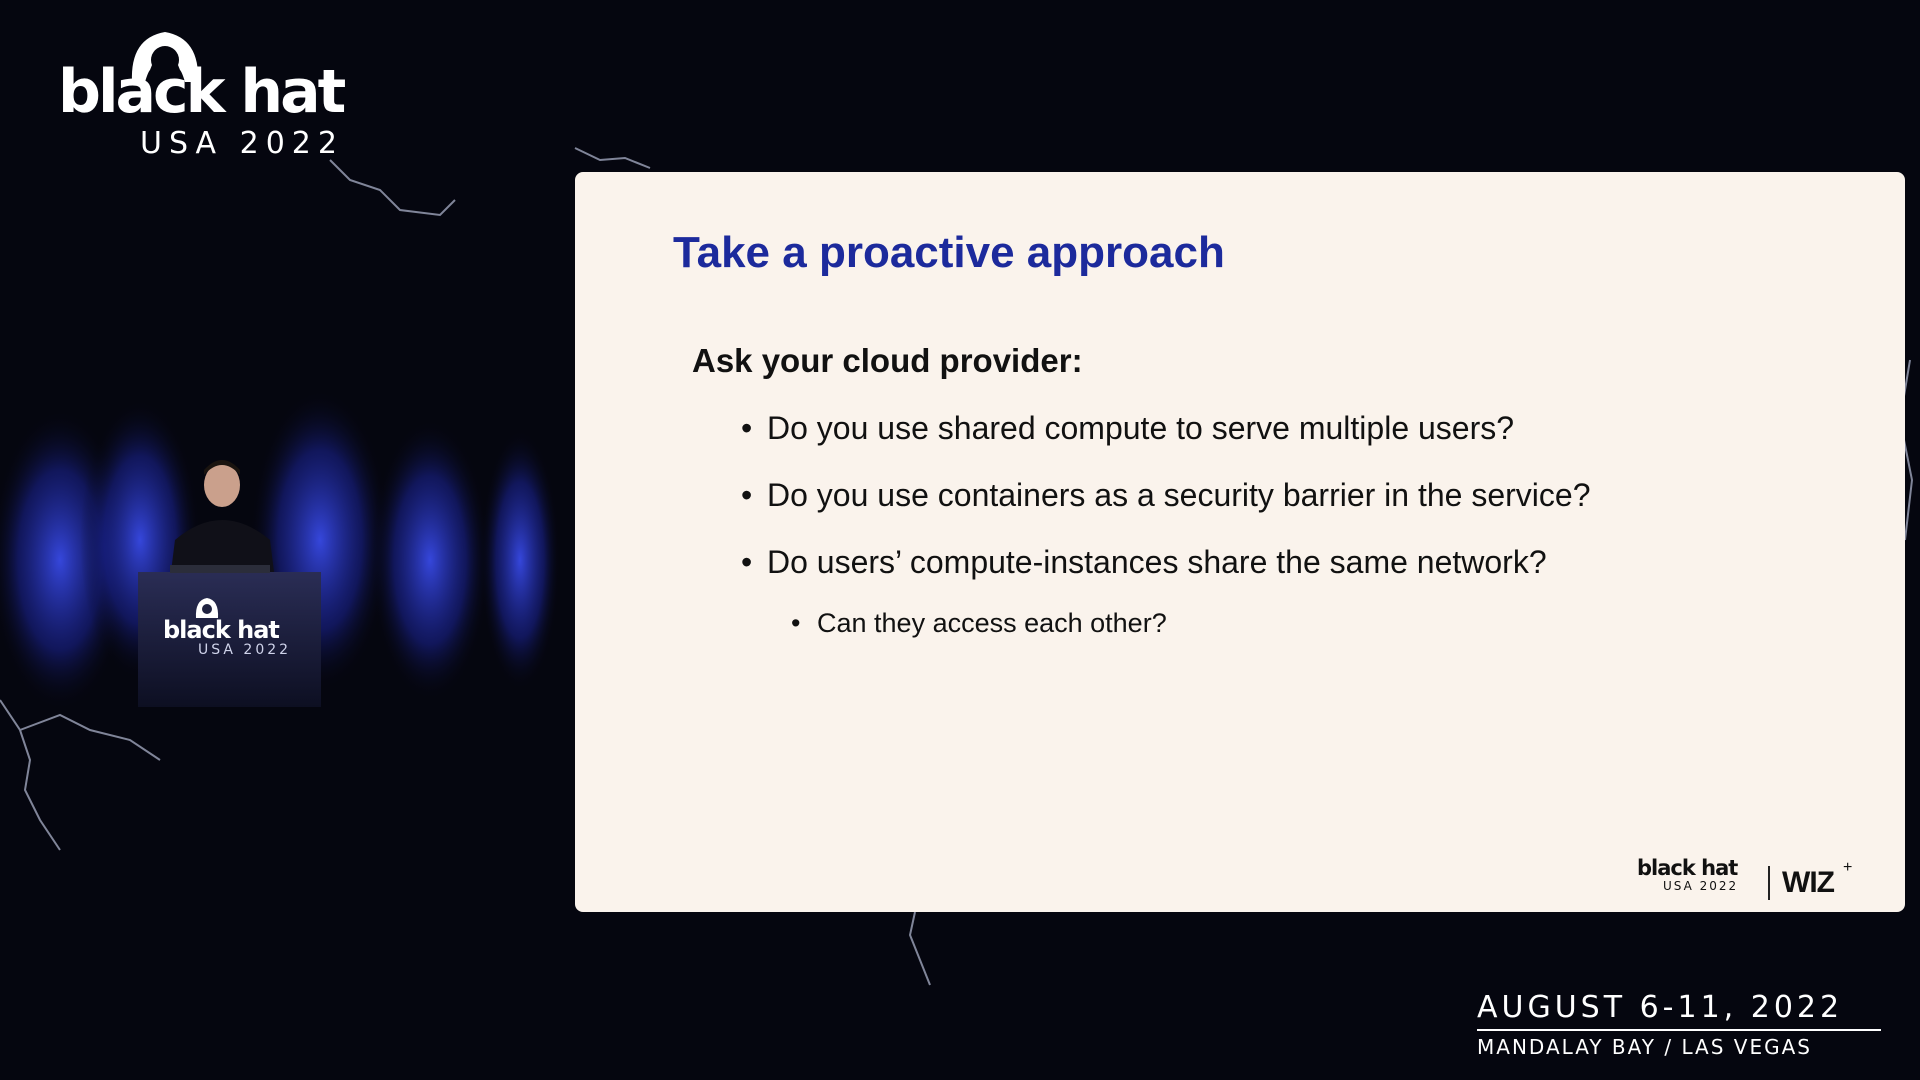 Image resolution: width=1920 pixels, height=1080 pixels. What do you see at coordinates (1660, 1007) in the screenshot?
I see `event-dates: AUGUST 6-11, 2022` at bounding box center [1660, 1007].